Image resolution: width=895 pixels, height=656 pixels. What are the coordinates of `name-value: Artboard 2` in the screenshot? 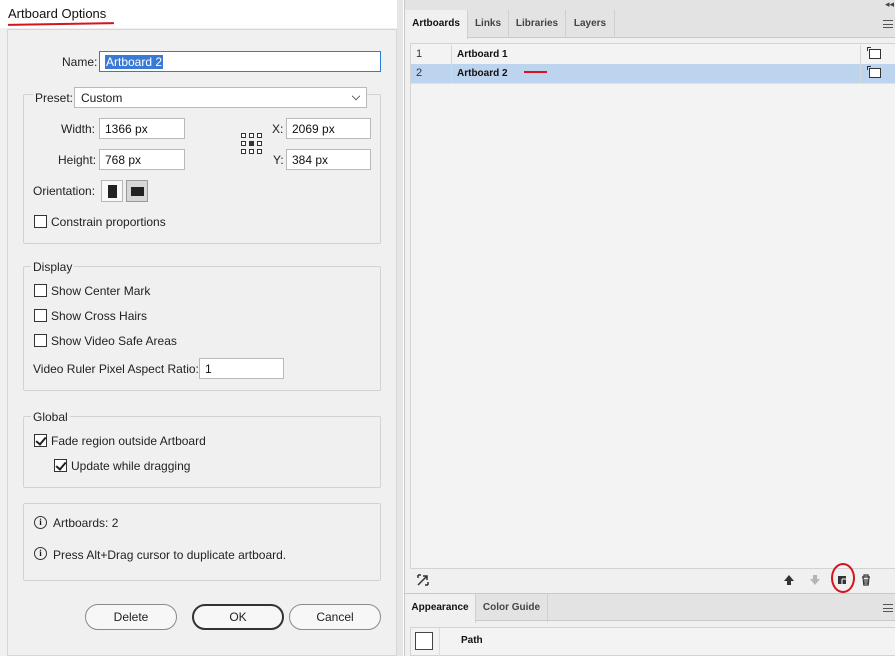 It's located at (134, 62).